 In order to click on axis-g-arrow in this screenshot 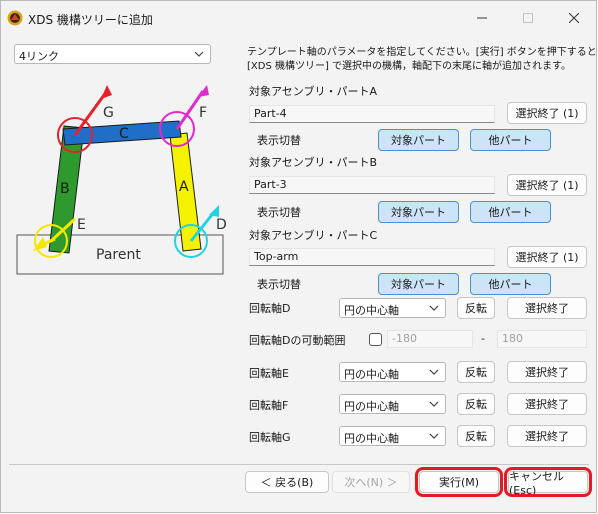, I will do `click(106, 92)`.